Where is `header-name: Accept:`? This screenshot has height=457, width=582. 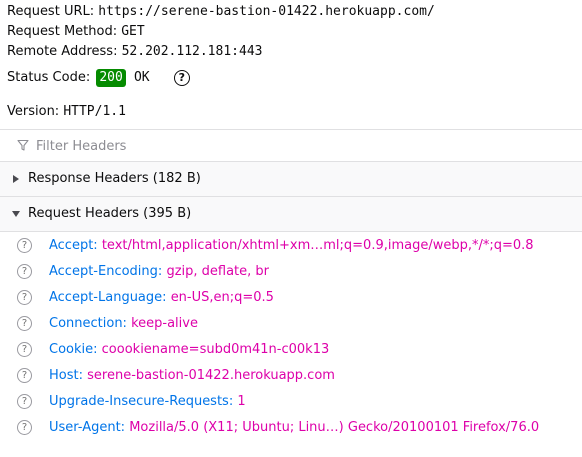
header-name: Accept: is located at coordinates (73, 245).